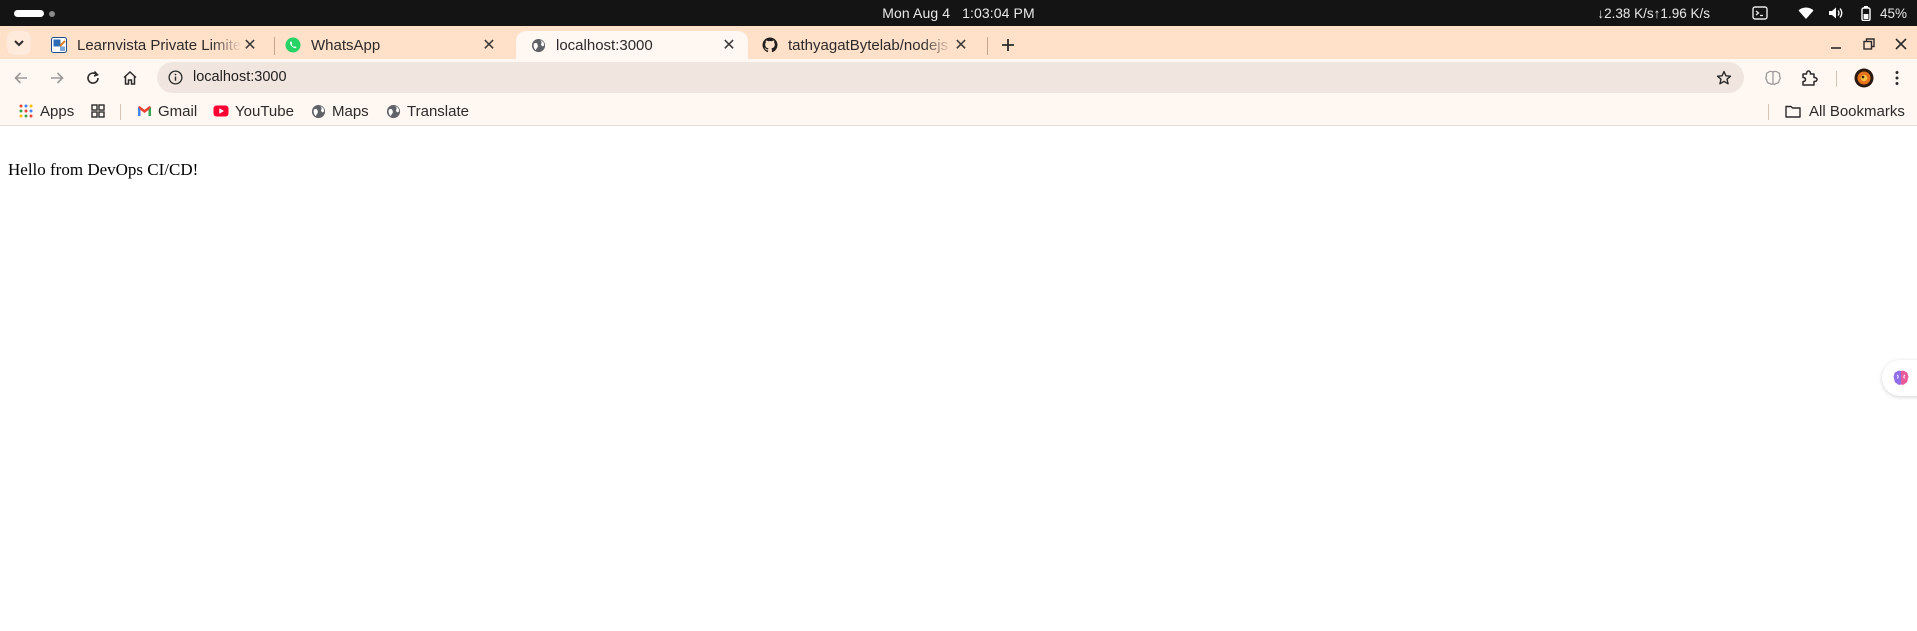 The height and width of the screenshot is (631, 1917). What do you see at coordinates (1893, 13) in the screenshot?
I see `battery-percent: 45%` at bounding box center [1893, 13].